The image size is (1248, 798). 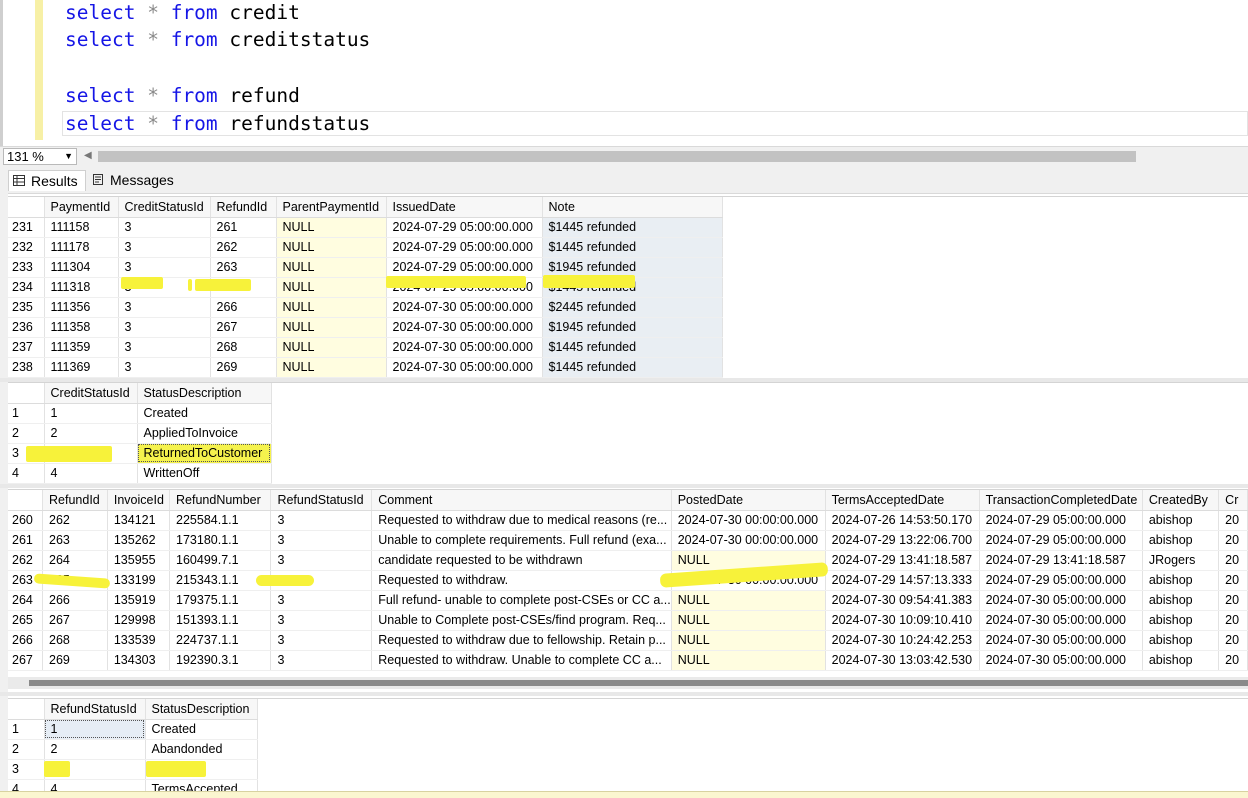 What do you see at coordinates (1181, 500) in the screenshot?
I see `column-header: CreatedBy` at bounding box center [1181, 500].